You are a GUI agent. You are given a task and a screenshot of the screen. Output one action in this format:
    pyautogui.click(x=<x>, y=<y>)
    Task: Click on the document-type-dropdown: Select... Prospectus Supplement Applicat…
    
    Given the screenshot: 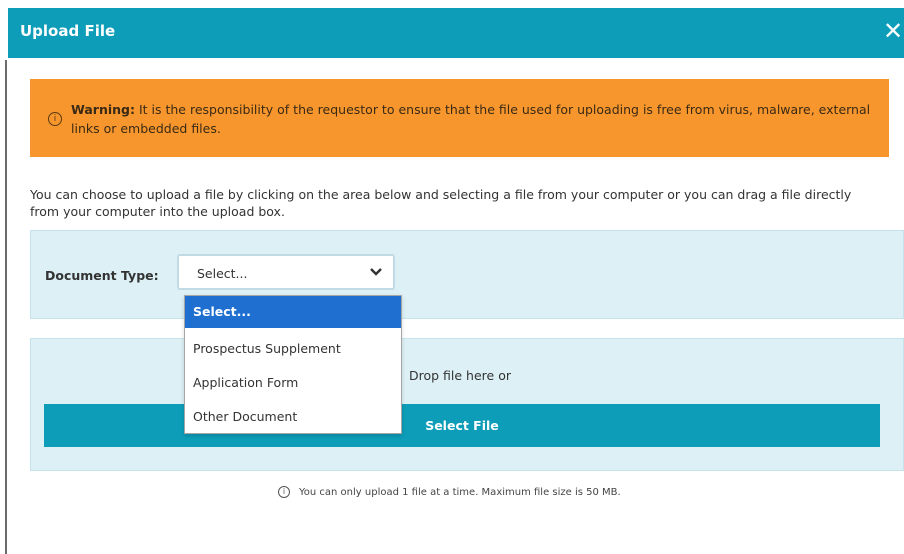 What is the action you would take?
    pyautogui.click(x=293, y=364)
    